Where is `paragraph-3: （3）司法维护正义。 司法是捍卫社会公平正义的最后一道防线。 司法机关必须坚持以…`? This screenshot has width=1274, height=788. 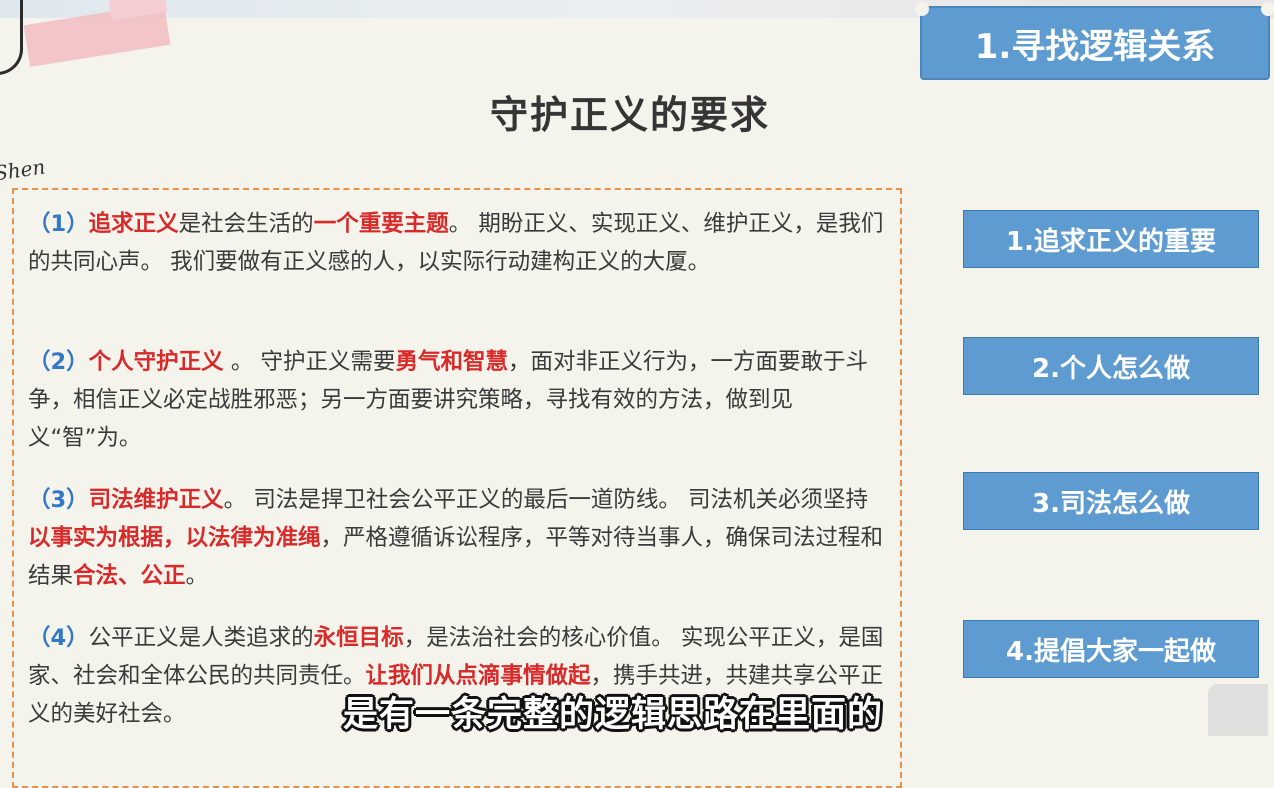 paragraph-3: （3）司法维护正义。 司法是捍卫社会公平正义的最后一道防线。 司法机关必须坚持以… is located at coordinates (459, 538).